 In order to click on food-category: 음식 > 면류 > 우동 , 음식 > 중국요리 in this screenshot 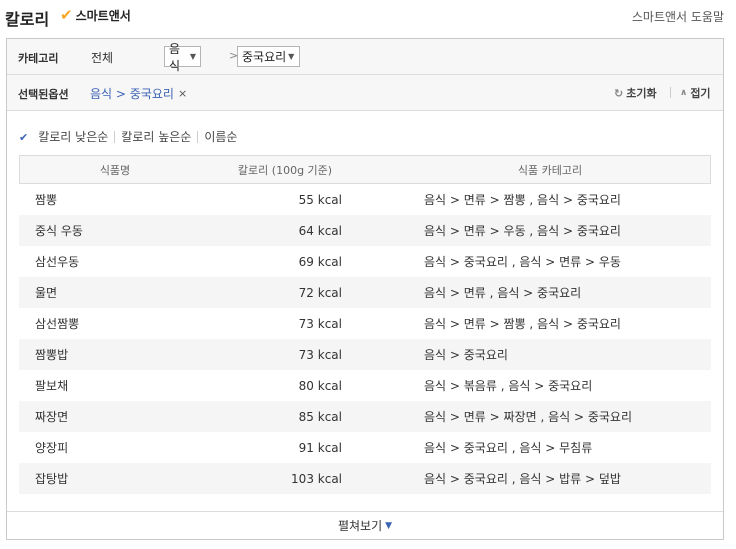, I will do `click(522, 231)`.